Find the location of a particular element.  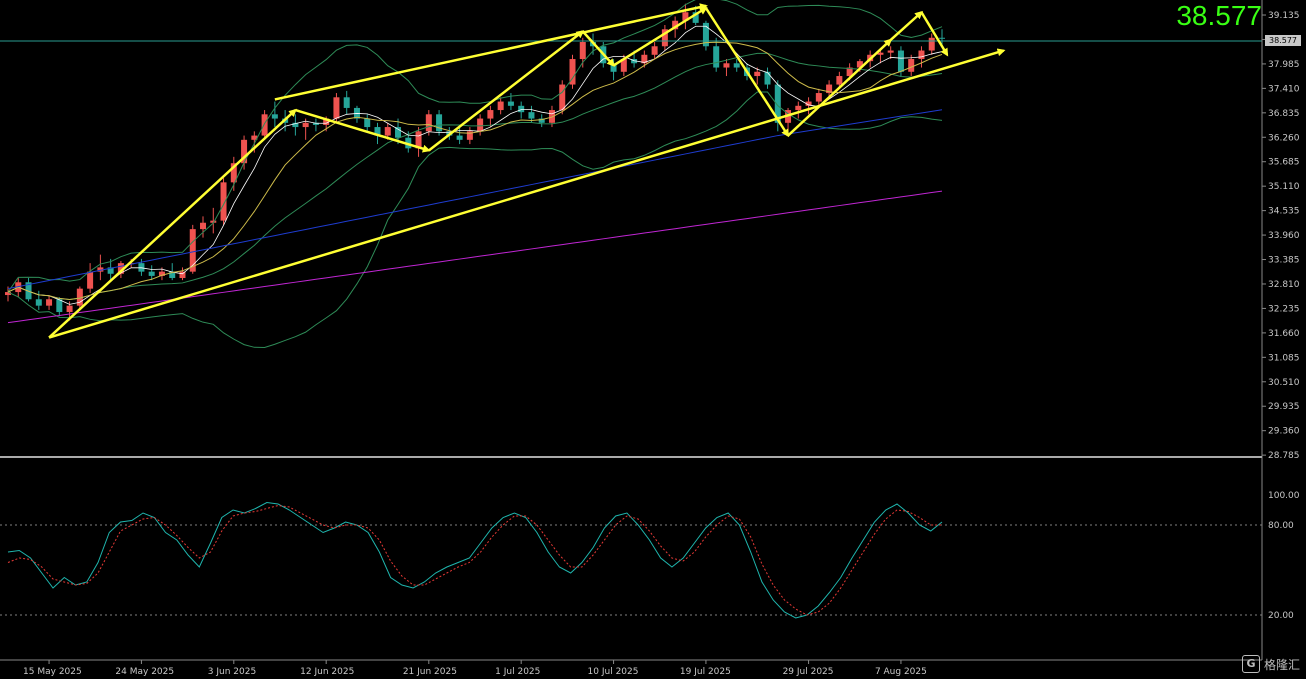

price-axis-label: 32.810 is located at coordinates (1284, 285).